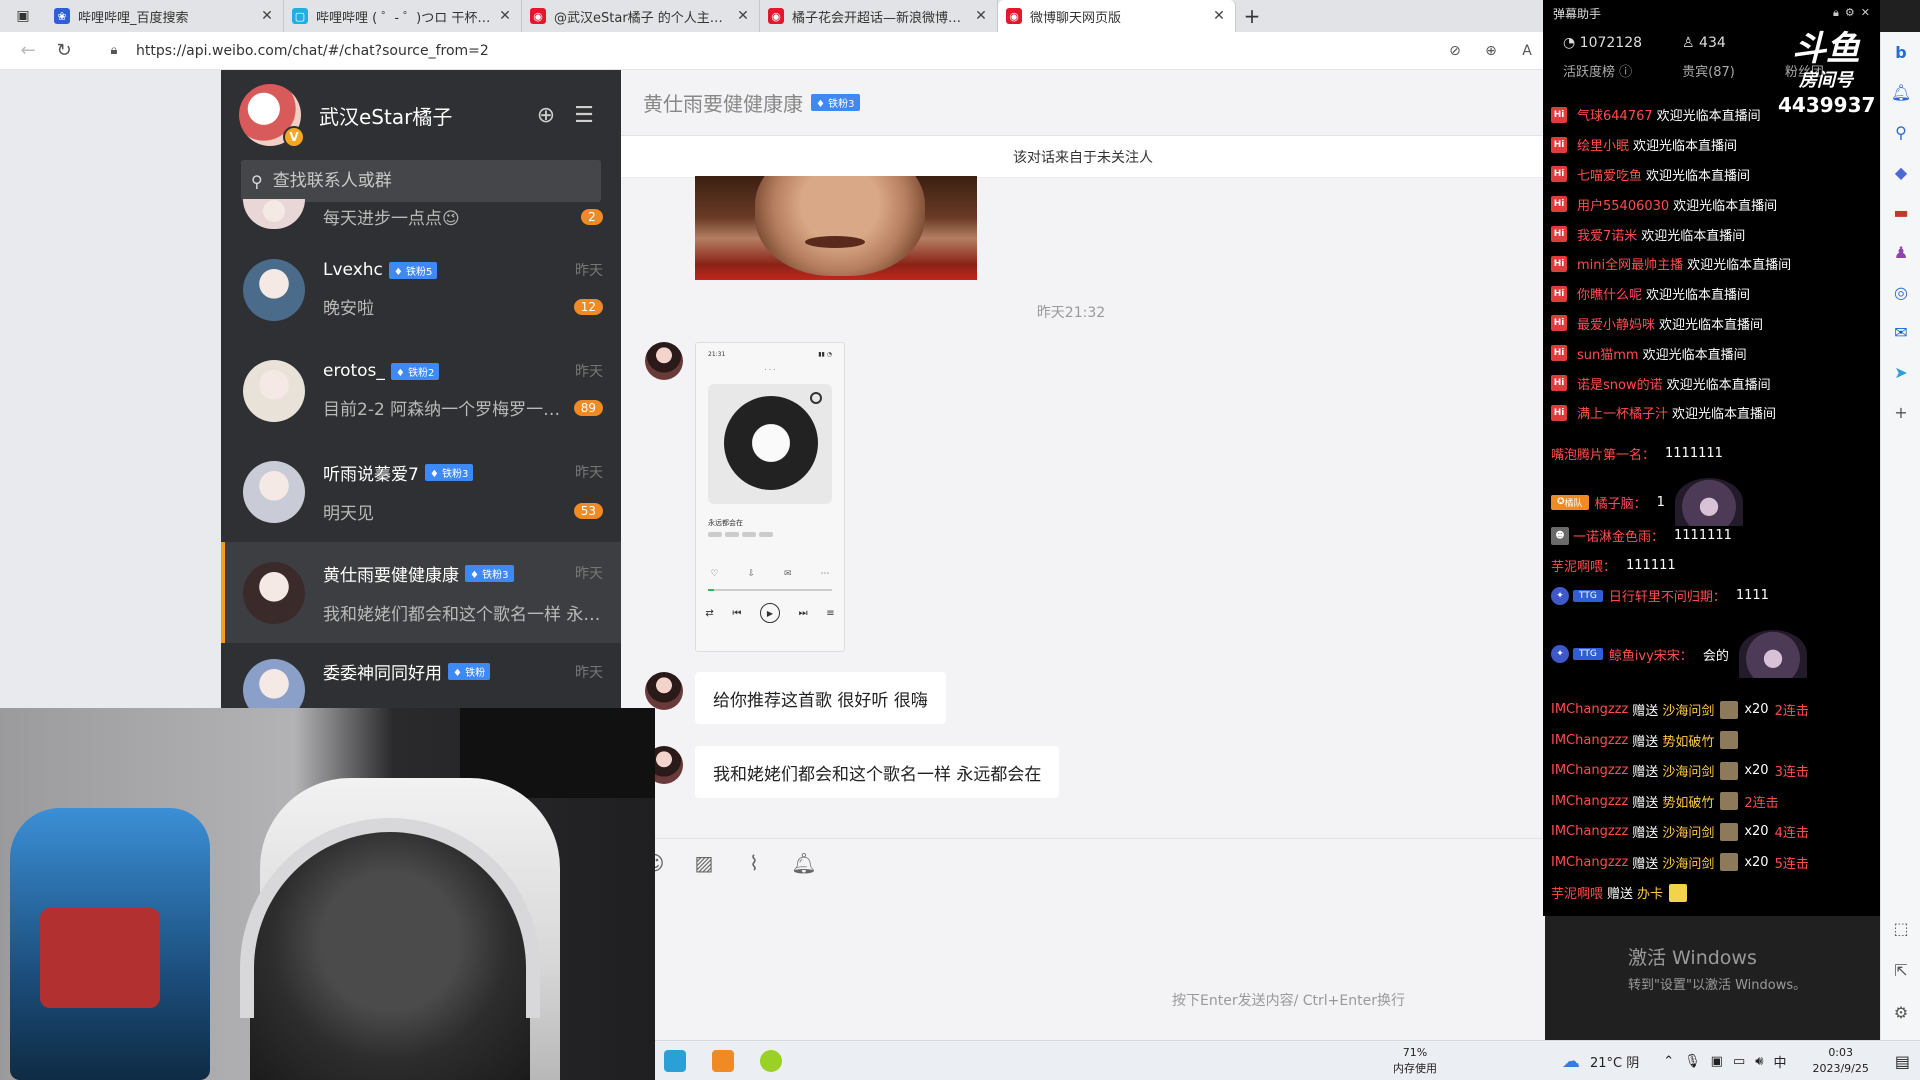  What do you see at coordinates (165, 16) in the screenshot?
I see `browser-tab: ❀ 哔哩哔哩_百度搜索 ✕` at bounding box center [165, 16].